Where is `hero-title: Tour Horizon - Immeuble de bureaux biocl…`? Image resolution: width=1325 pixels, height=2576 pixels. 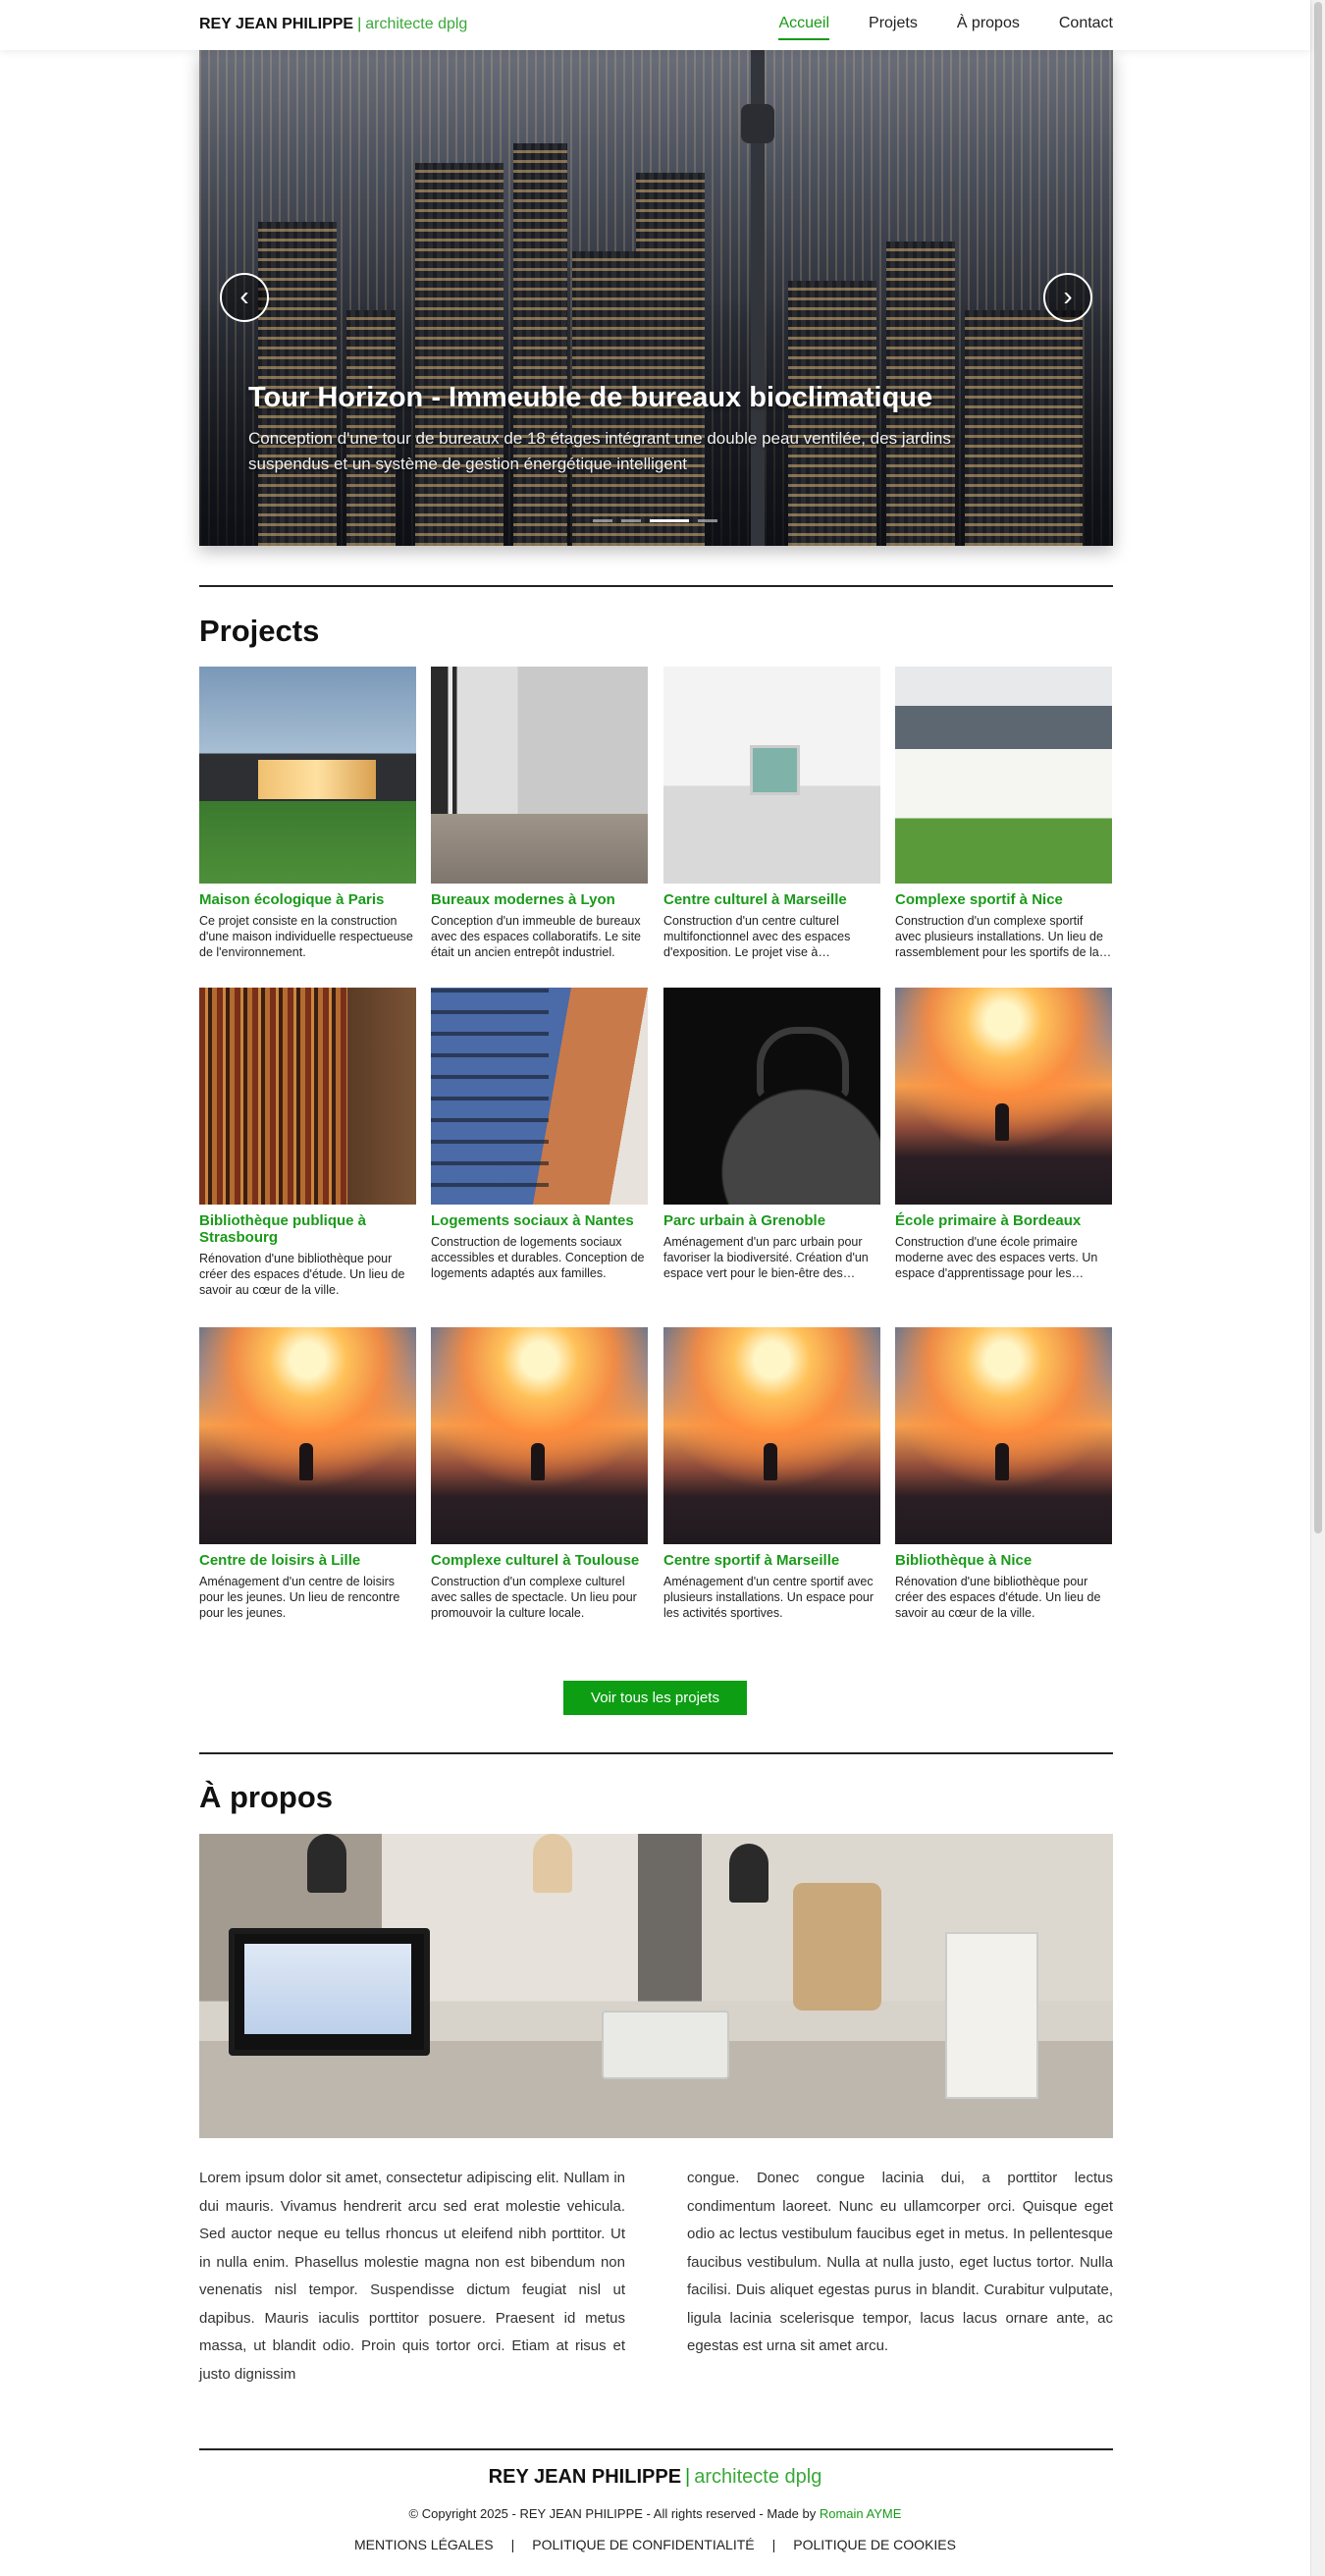 hero-title: Tour Horizon - Immeuble de bureaux biocl… is located at coordinates (590, 397).